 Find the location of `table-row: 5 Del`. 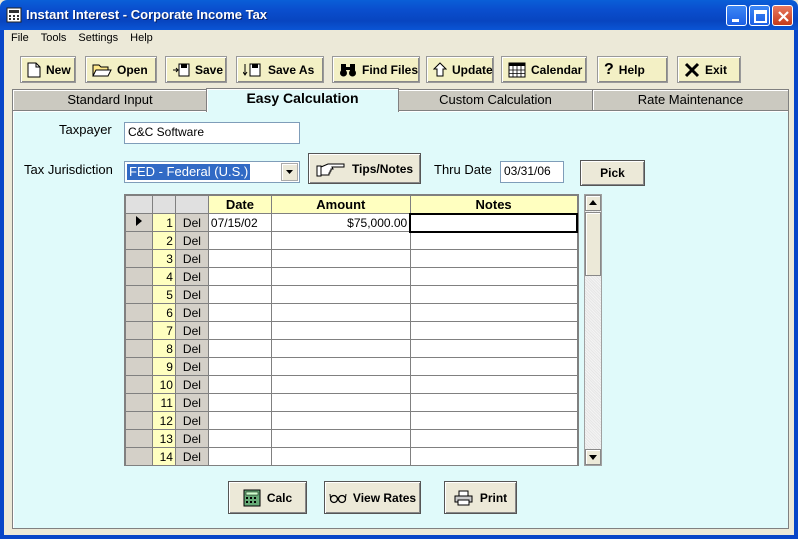

table-row: 5 Del is located at coordinates (351, 294).